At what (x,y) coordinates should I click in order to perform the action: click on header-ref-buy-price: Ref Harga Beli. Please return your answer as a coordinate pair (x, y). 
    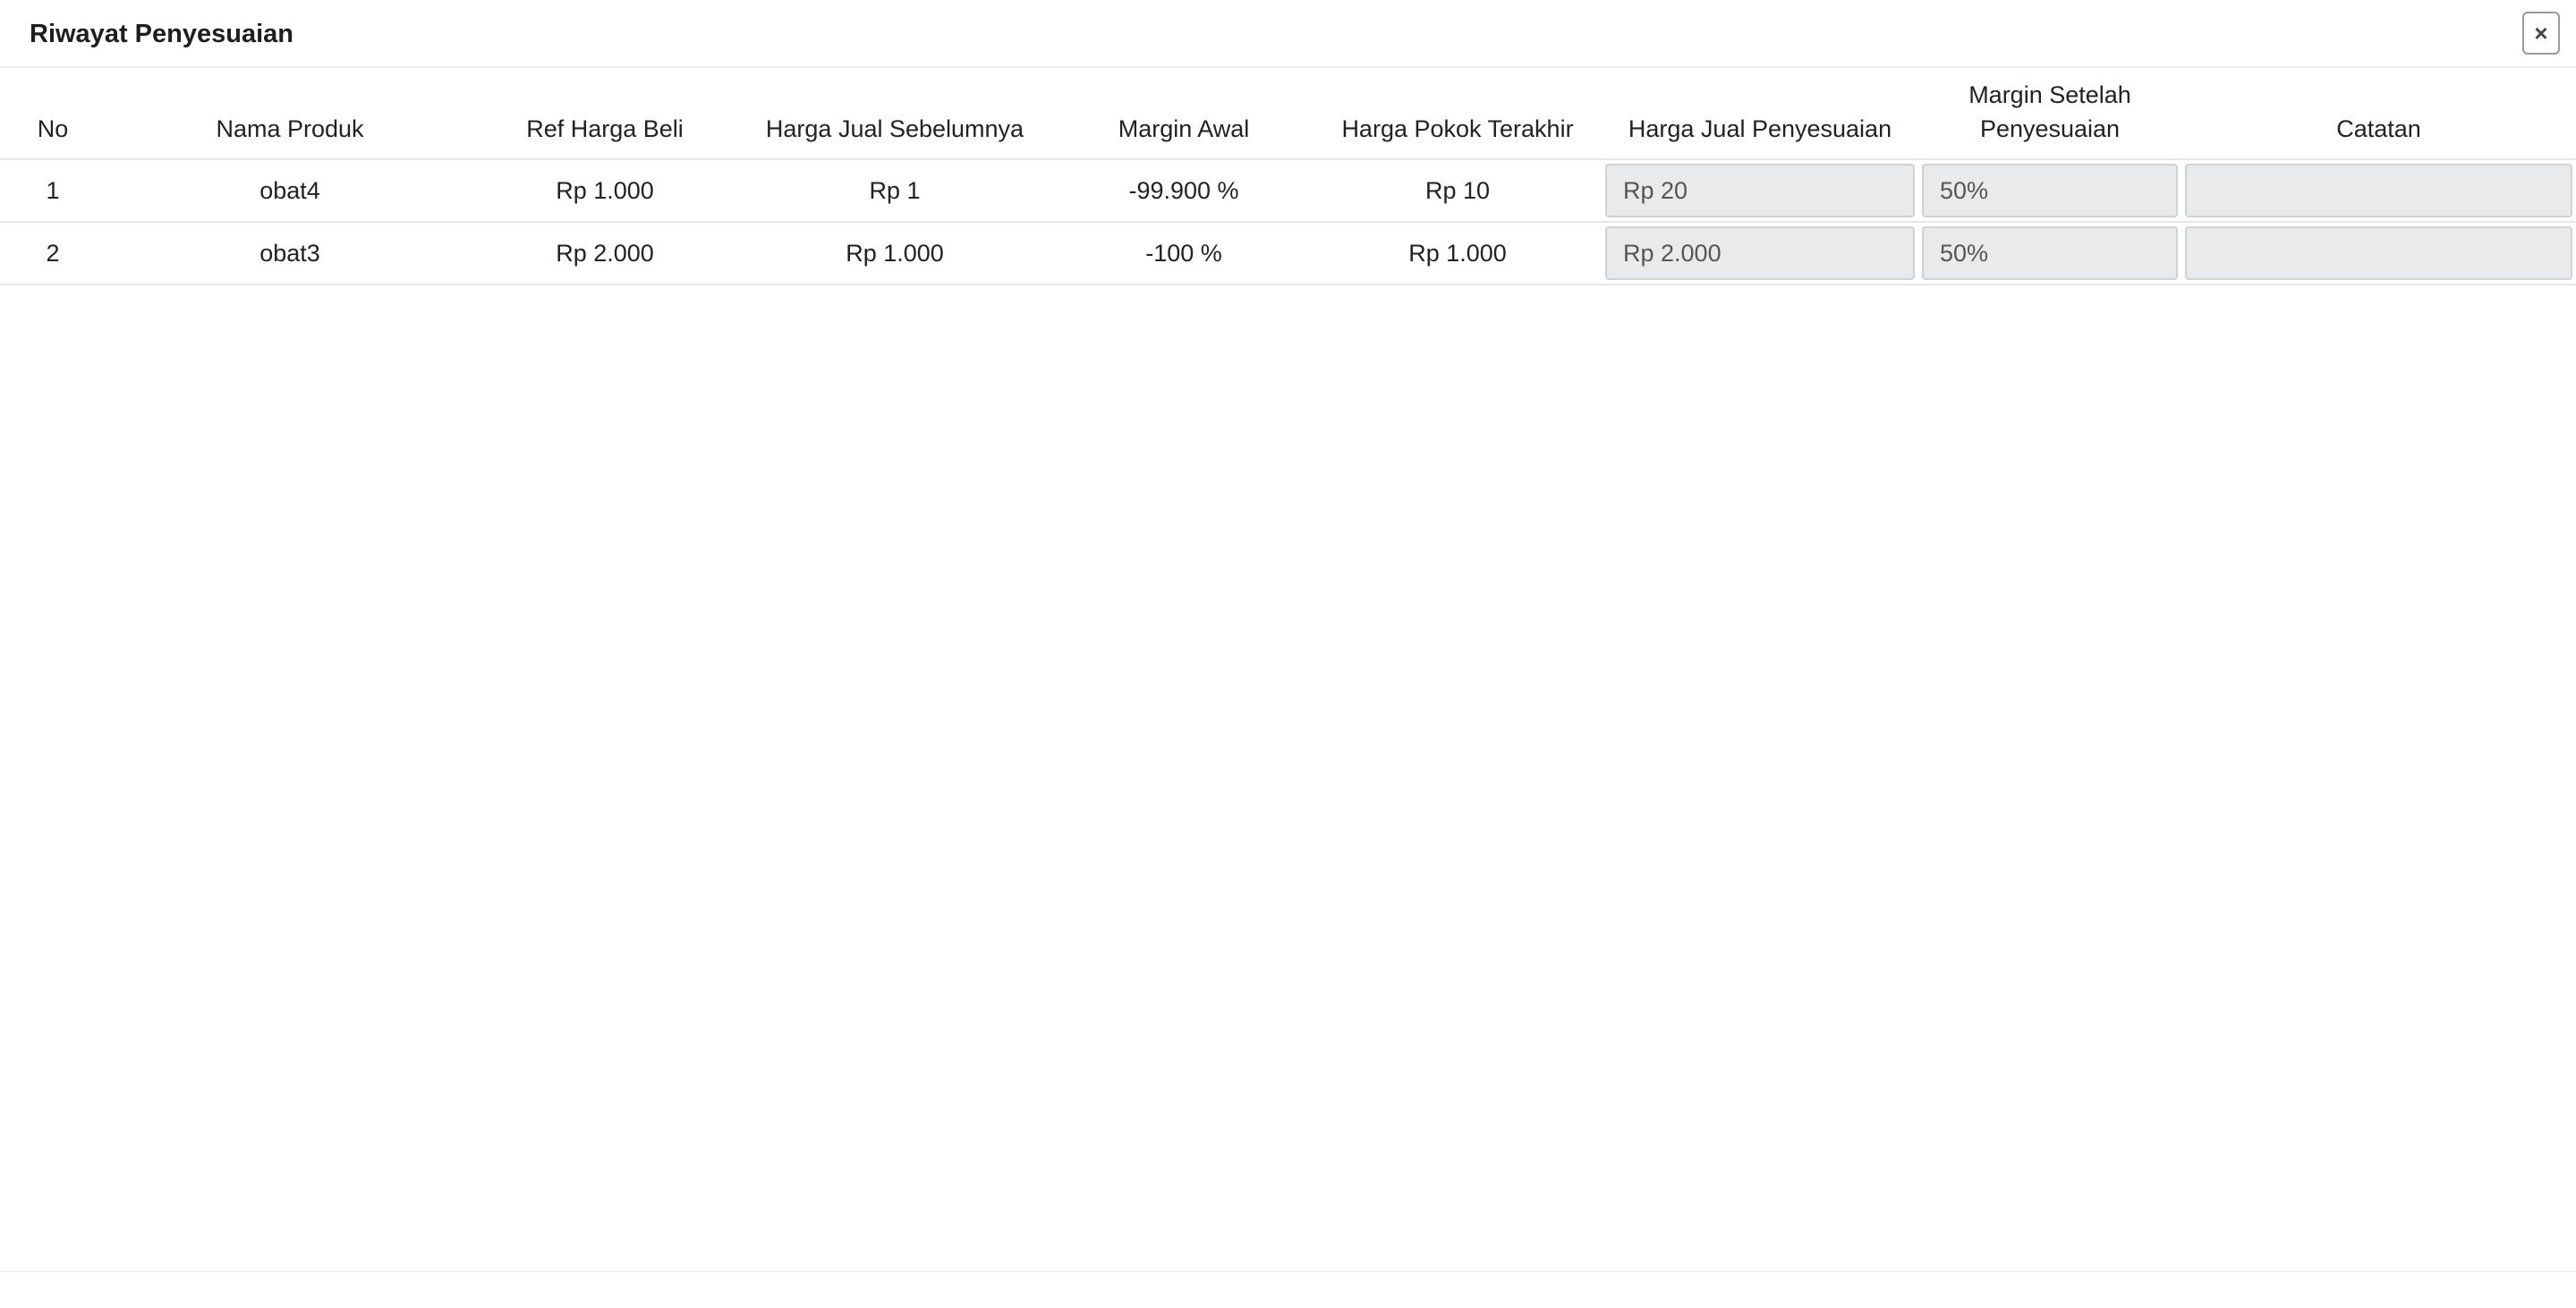
    Looking at the image, I should click on (604, 114).